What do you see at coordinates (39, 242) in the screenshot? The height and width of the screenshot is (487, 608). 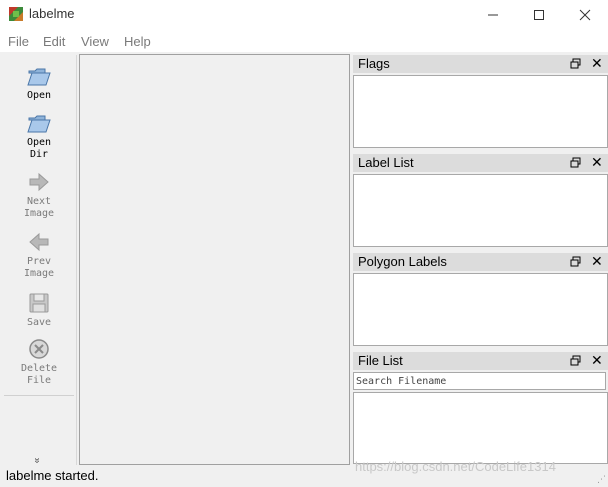 I see `arrow-left-icon` at bounding box center [39, 242].